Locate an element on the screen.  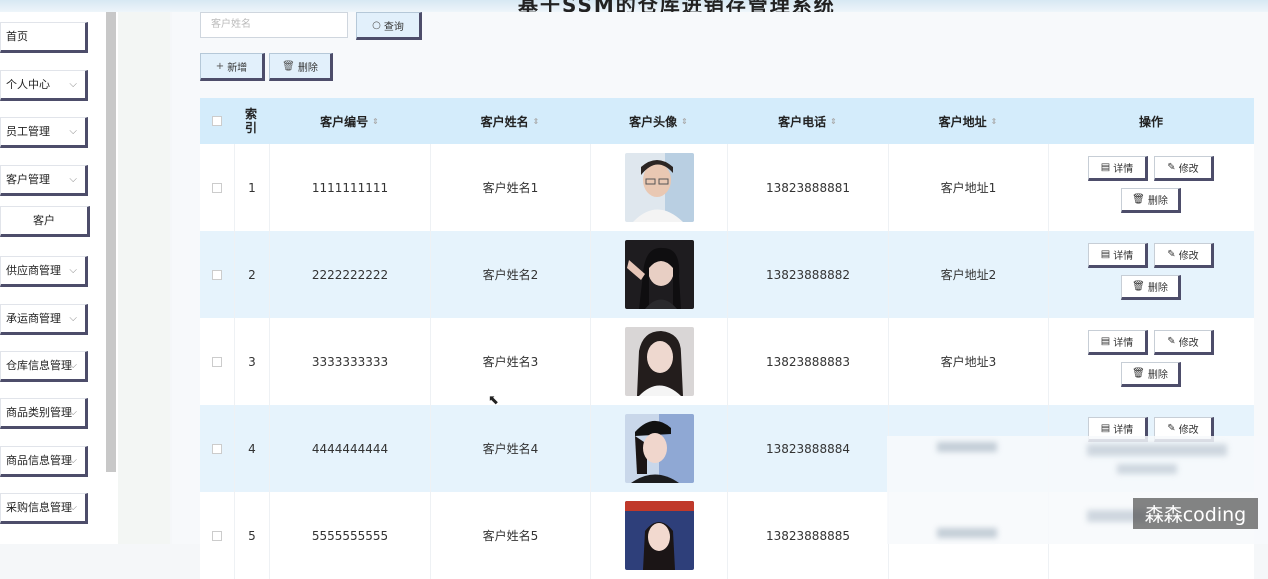
sidebar-item-product-categories: 商品类别管理 ⌵ is located at coordinates (44, 413).